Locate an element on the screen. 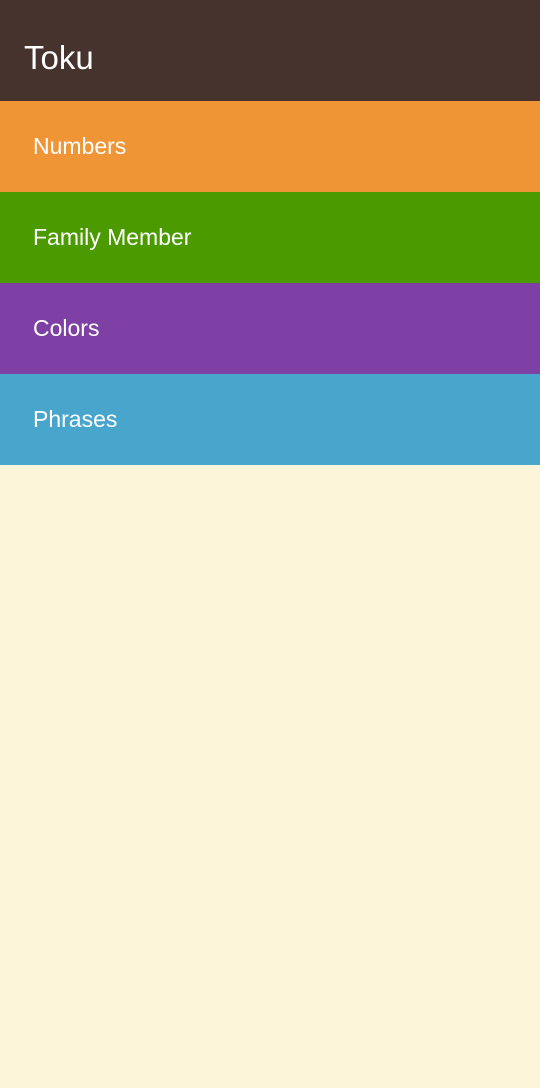 The height and width of the screenshot is (1088, 540). category-label: Numbers is located at coordinates (80, 146).